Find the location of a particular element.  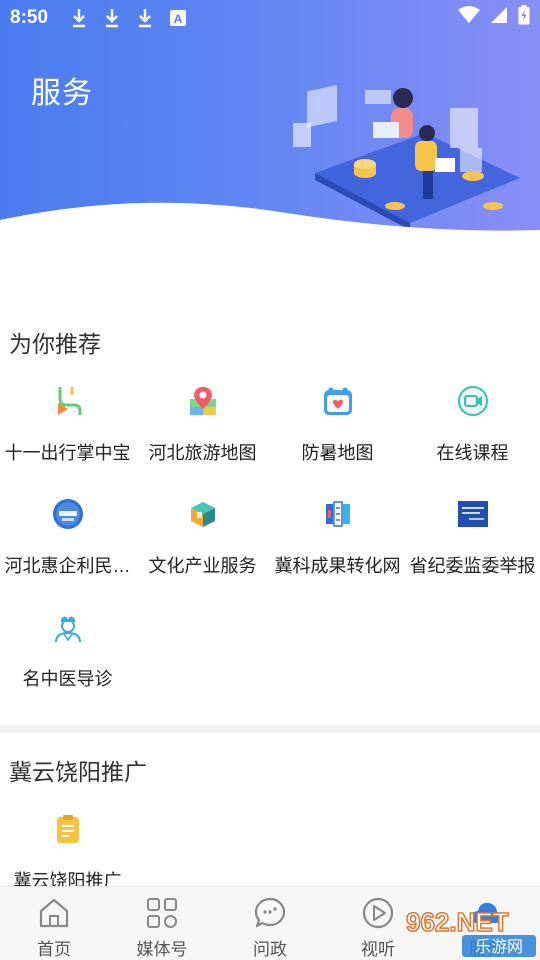

map-pin-icon is located at coordinates (202, 401).